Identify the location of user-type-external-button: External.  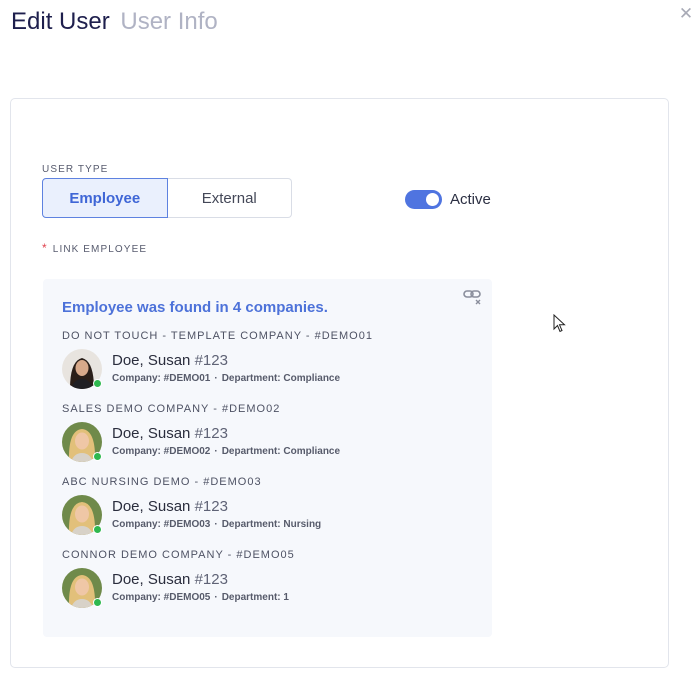
(229, 198).